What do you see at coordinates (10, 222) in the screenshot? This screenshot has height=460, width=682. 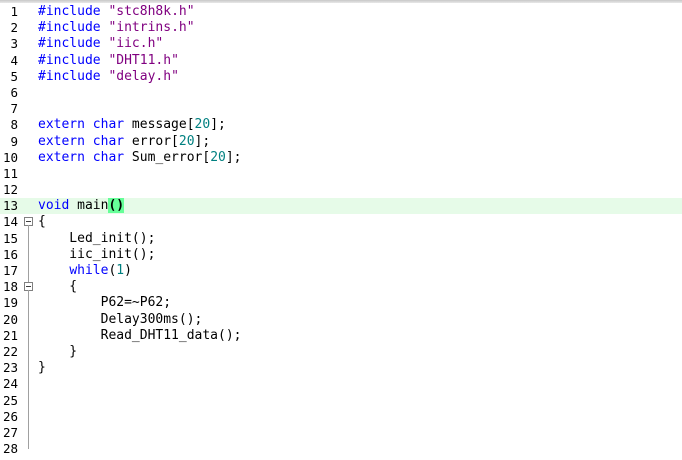 I see `line-number: 14` at bounding box center [10, 222].